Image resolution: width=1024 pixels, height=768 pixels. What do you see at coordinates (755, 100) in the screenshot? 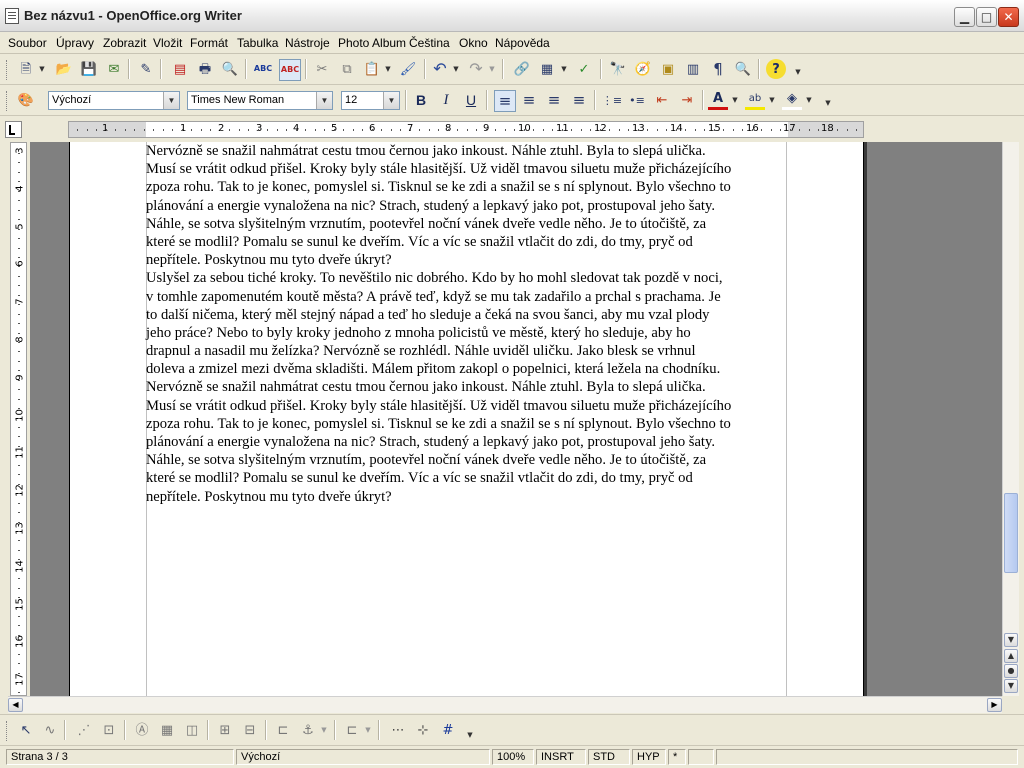
I see `highlighting-icon: ab` at bounding box center [755, 100].